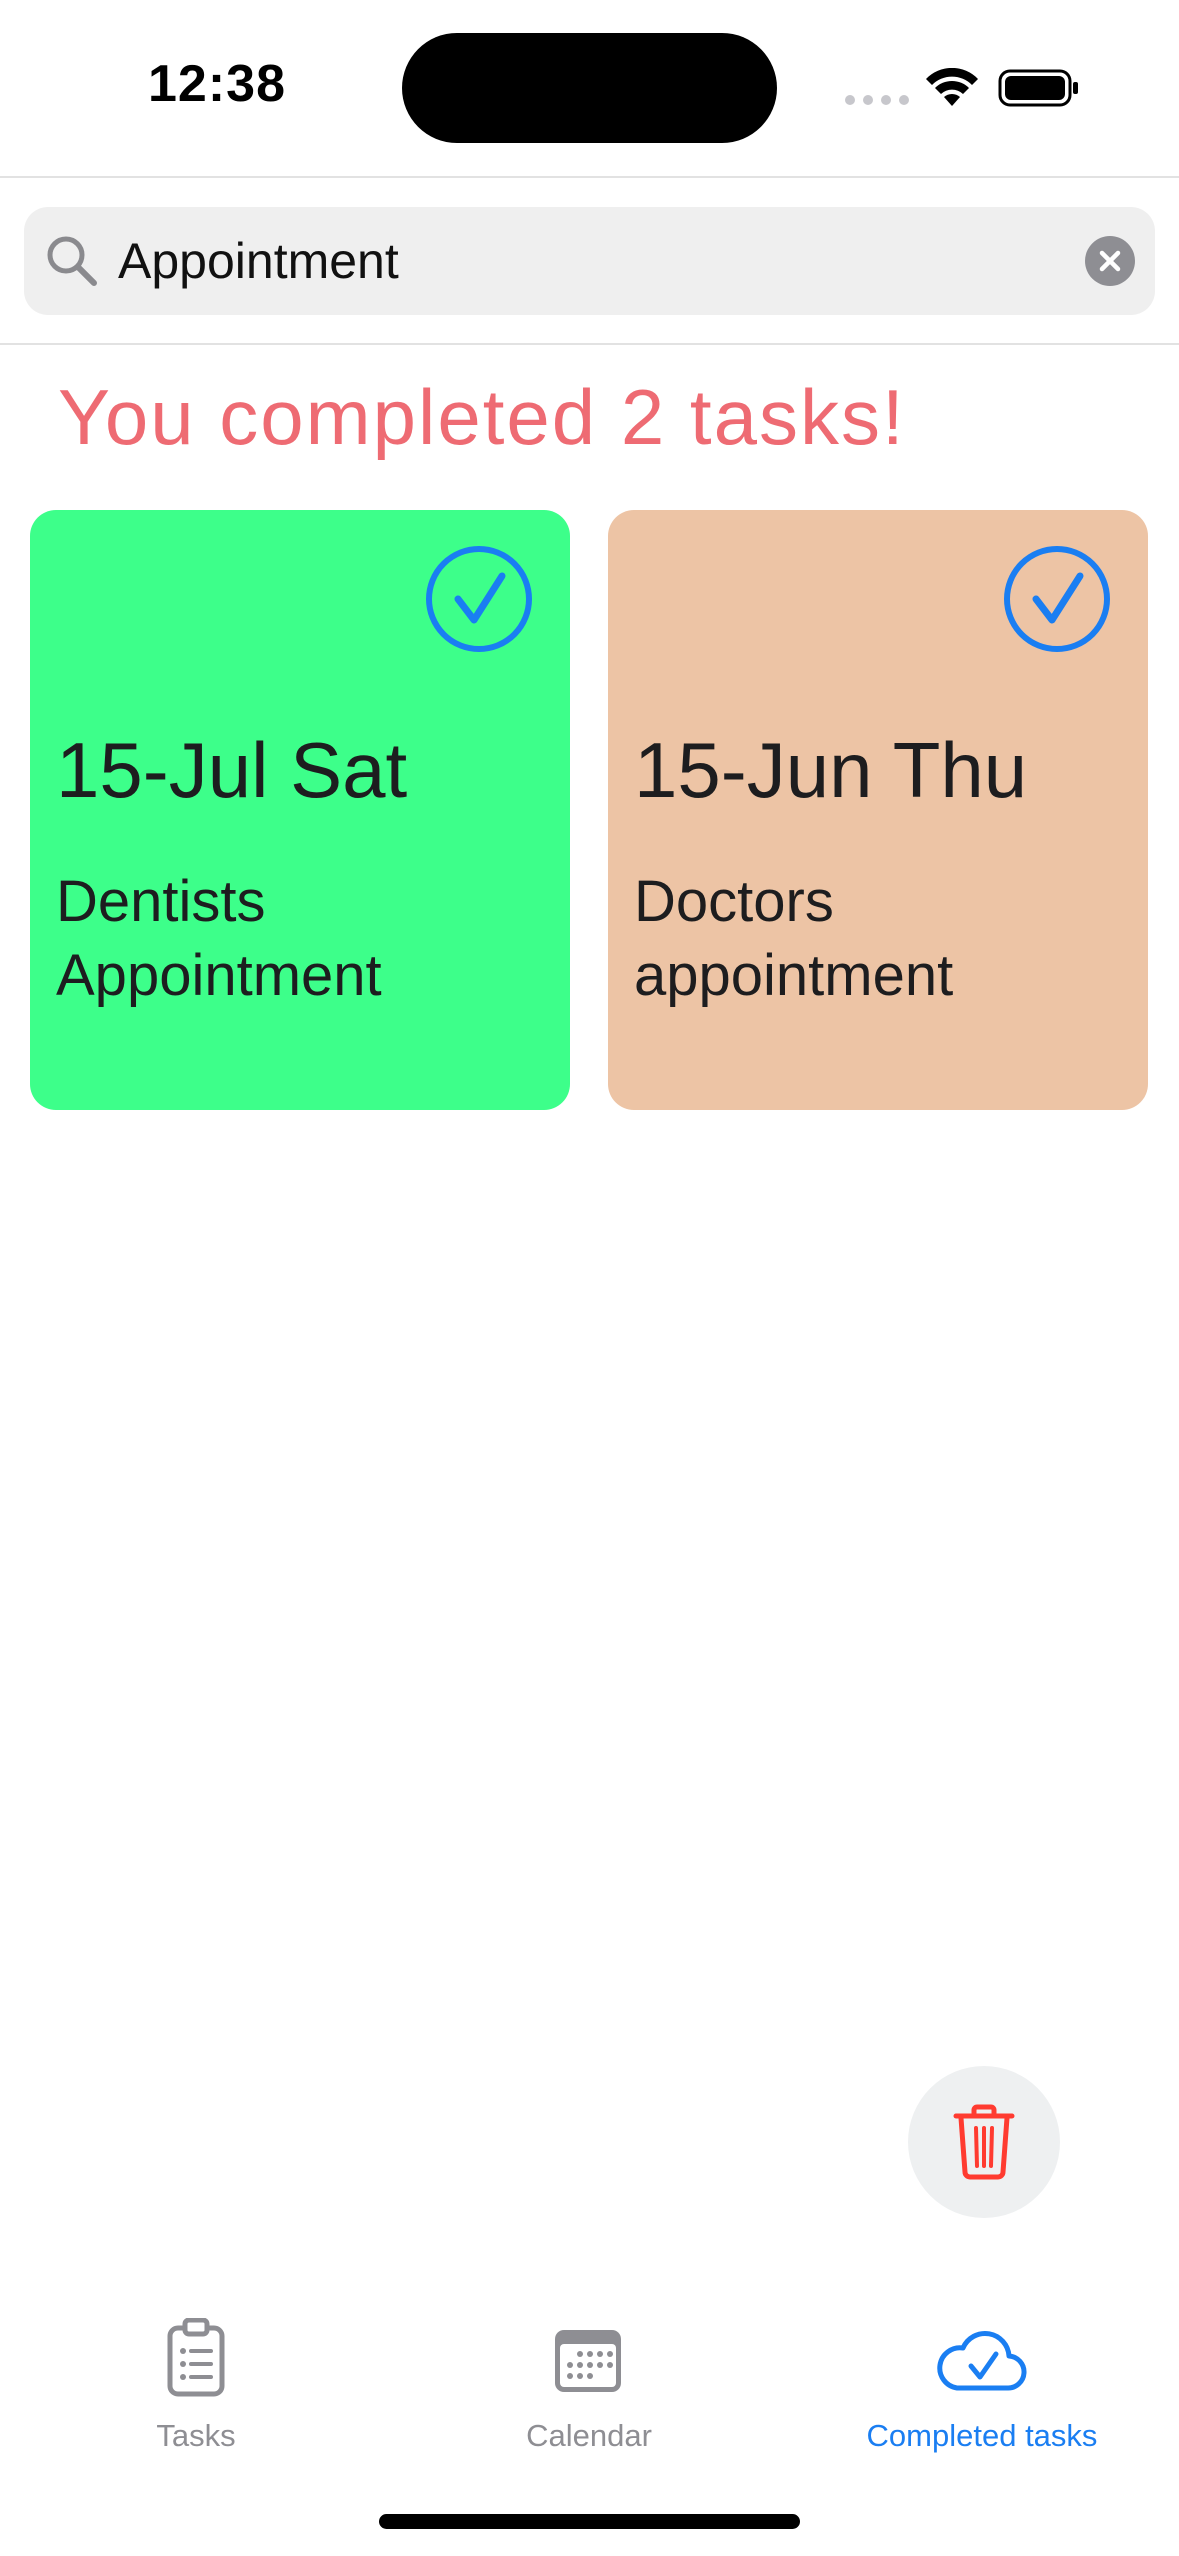 This screenshot has width=1179, height=2556. Describe the element at coordinates (952, 87) in the screenshot. I see `wifi-icon` at that location.